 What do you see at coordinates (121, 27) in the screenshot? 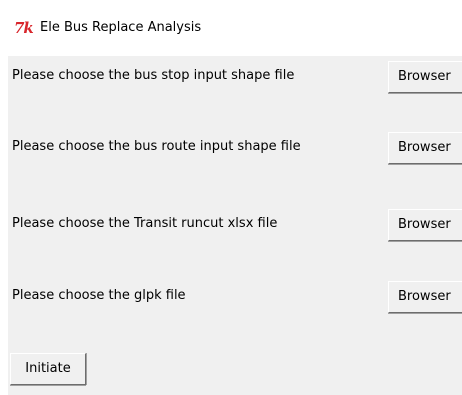
I see `window-title: Ele Bus Replace Analysis` at bounding box center [121, 27].